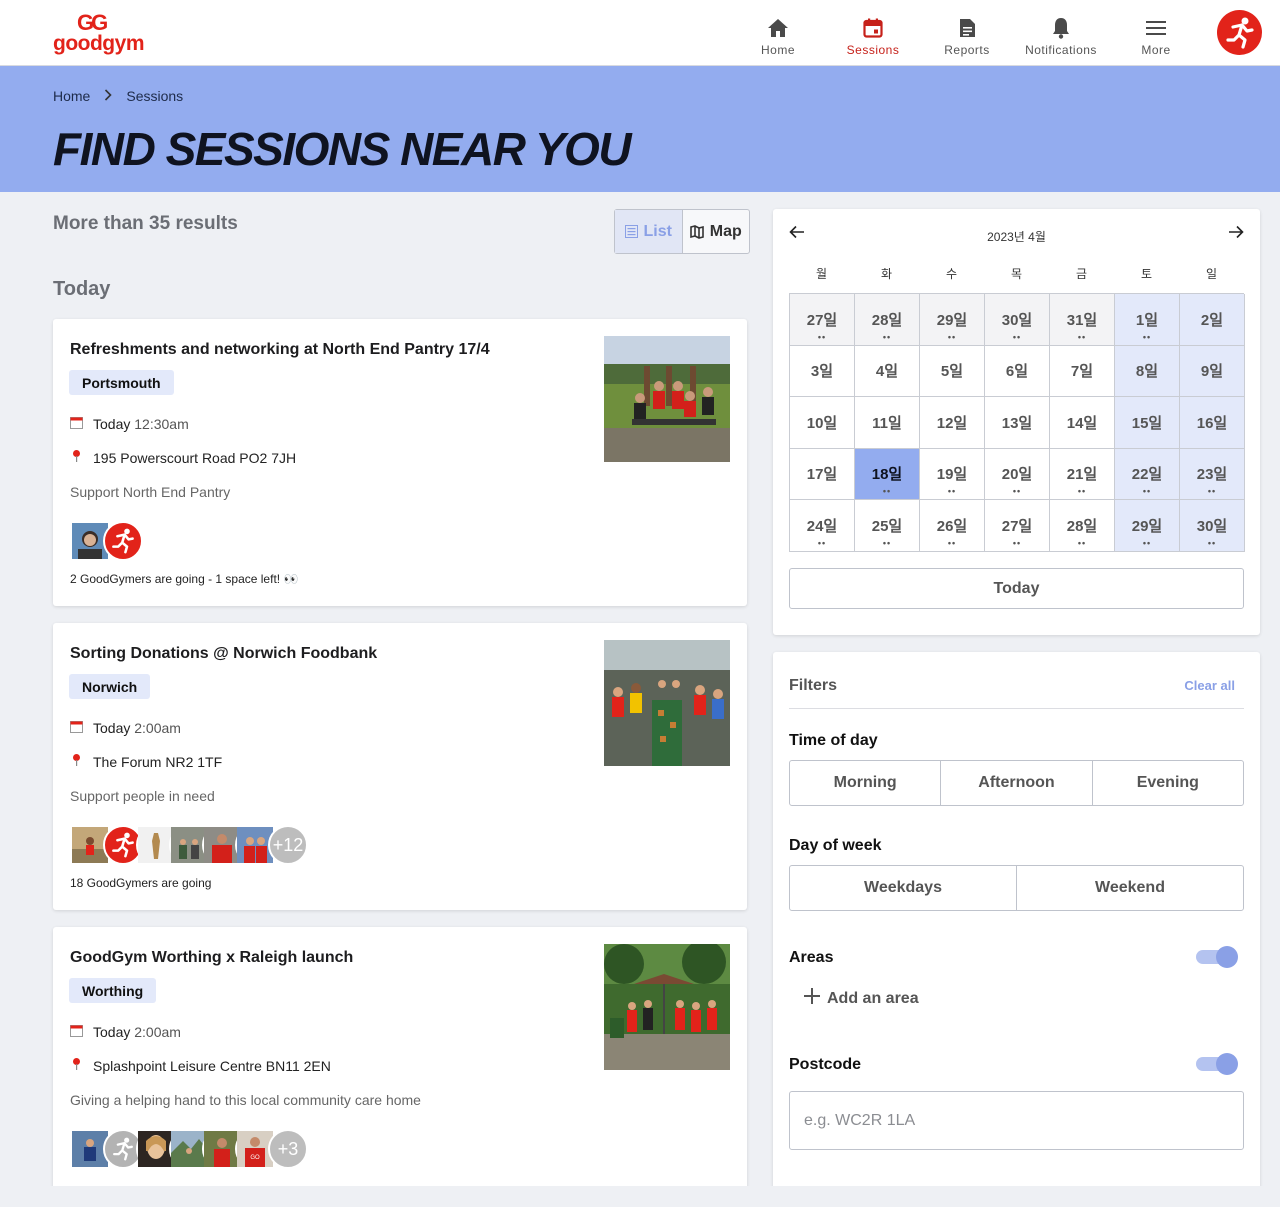 Image resolution: width=1280 pixels, height=1207 pixels. I want to click on calendar-day: 26일 ••, so click(952, 526).